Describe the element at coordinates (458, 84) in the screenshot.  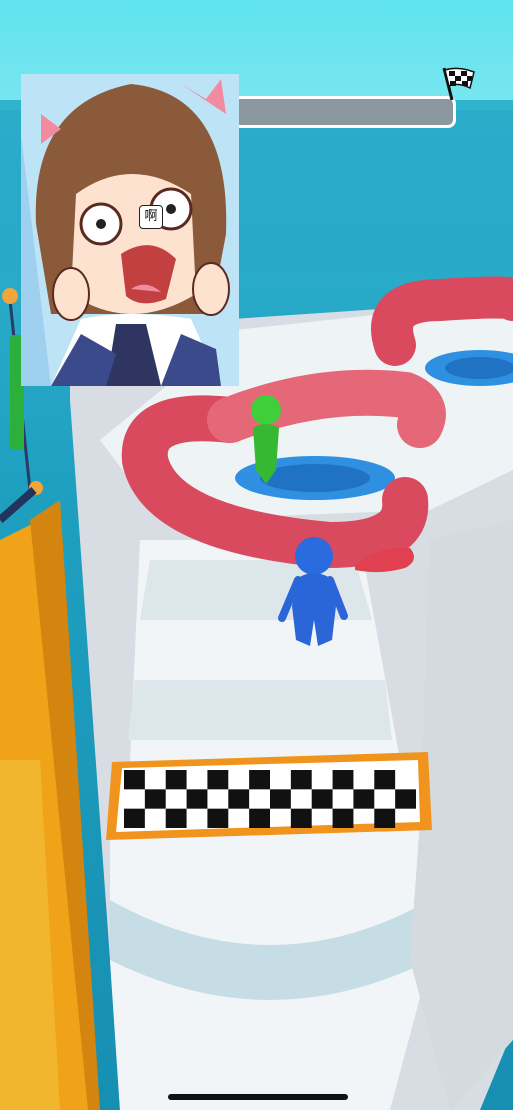
I see `checkered-flag-icon` at that location.